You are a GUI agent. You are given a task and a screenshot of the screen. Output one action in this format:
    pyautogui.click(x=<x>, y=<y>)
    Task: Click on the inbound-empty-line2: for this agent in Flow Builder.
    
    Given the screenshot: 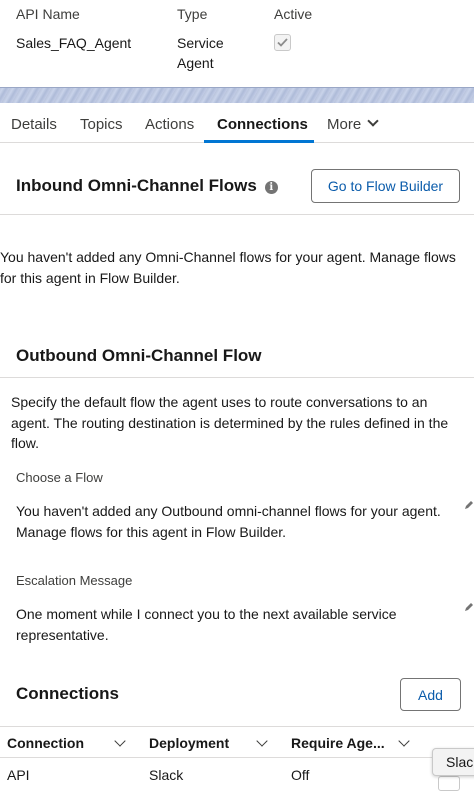 What is the action you would take?
    pyautogui.click(x=90, y=277)
    